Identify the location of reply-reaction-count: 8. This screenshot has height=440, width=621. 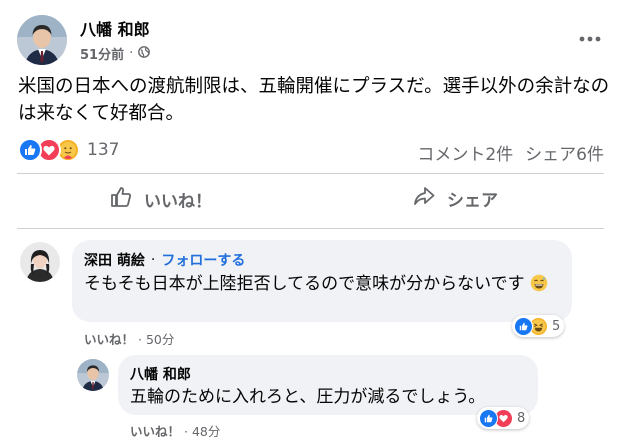
(521, 418).